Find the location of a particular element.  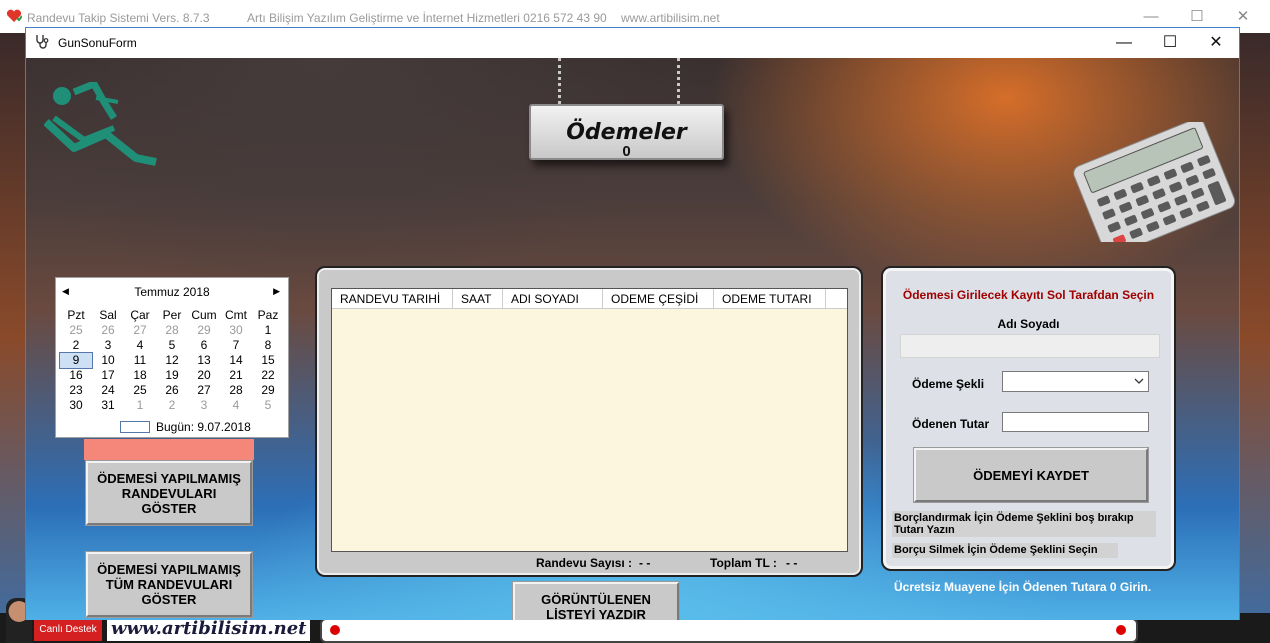

maximize-button: ☐ is located at coordinates (1170, 43).